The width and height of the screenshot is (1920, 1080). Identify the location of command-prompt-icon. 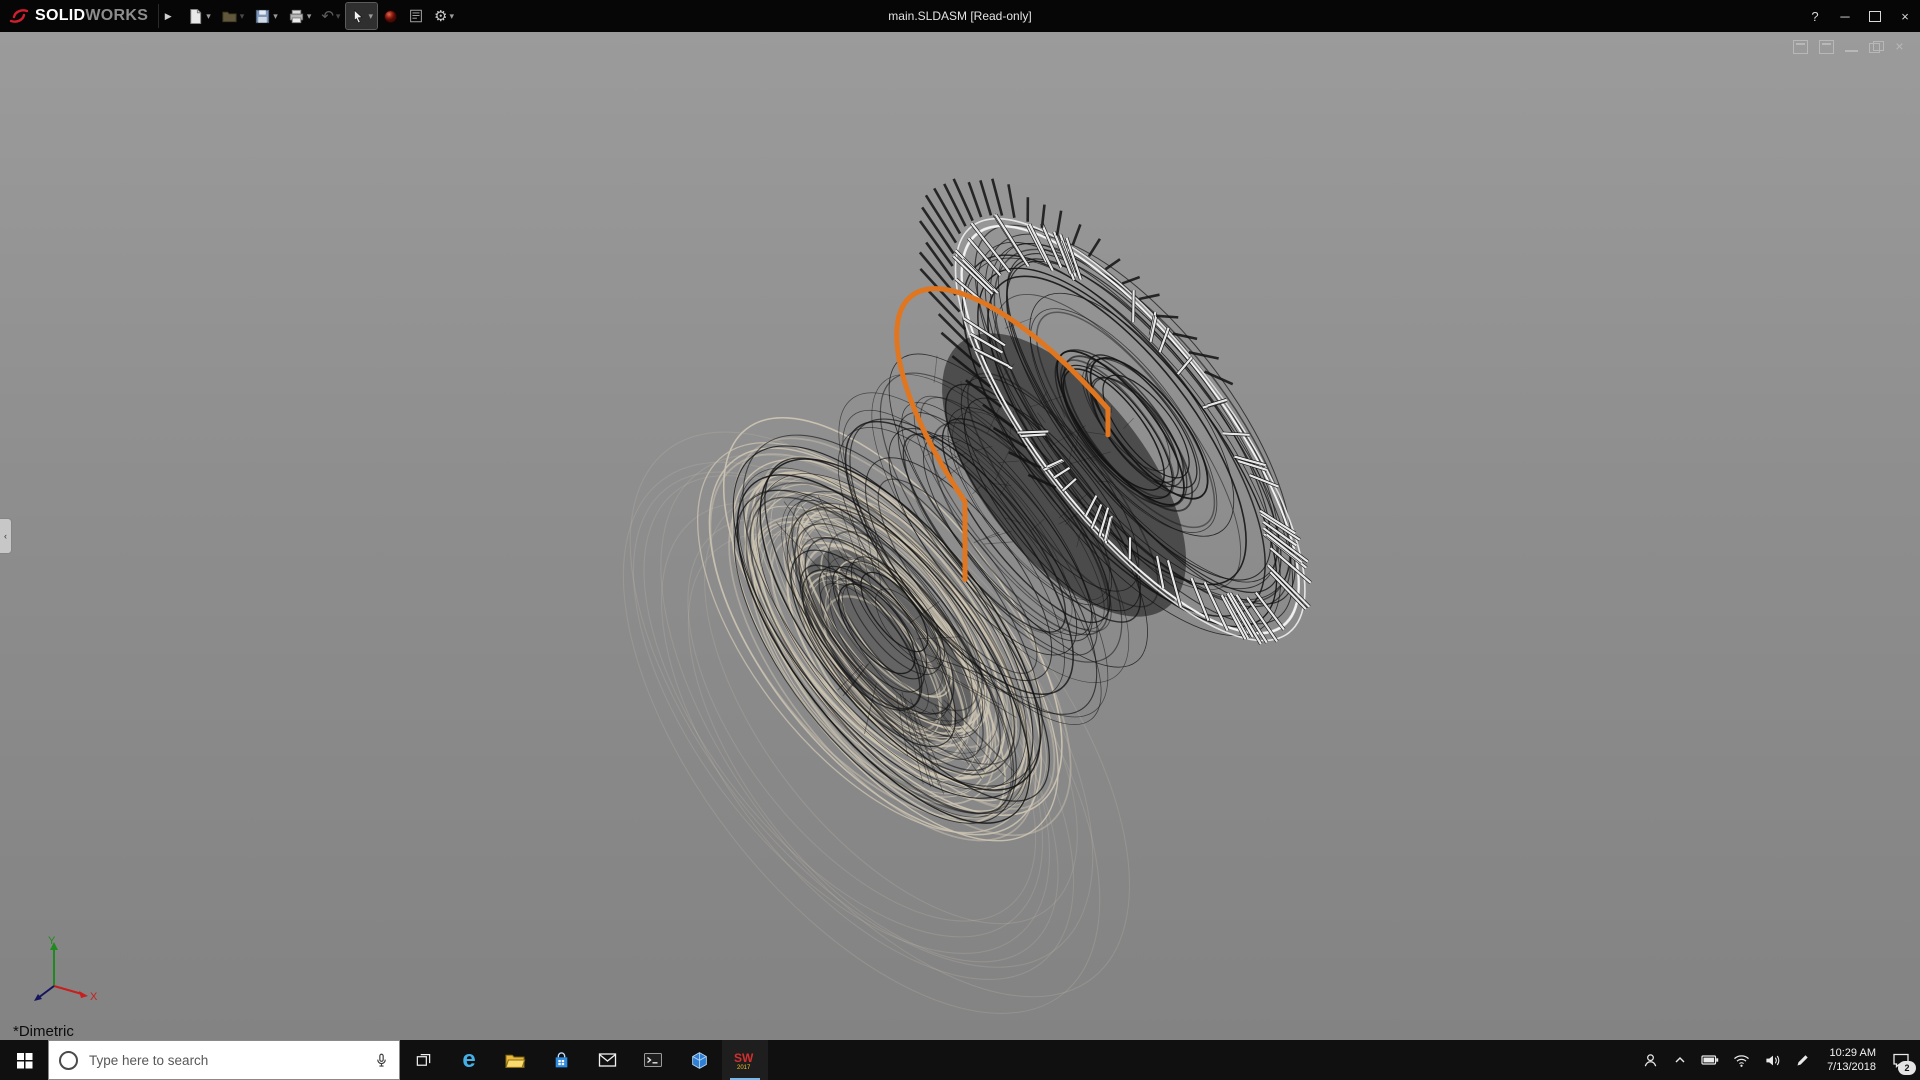
(653, 1060).